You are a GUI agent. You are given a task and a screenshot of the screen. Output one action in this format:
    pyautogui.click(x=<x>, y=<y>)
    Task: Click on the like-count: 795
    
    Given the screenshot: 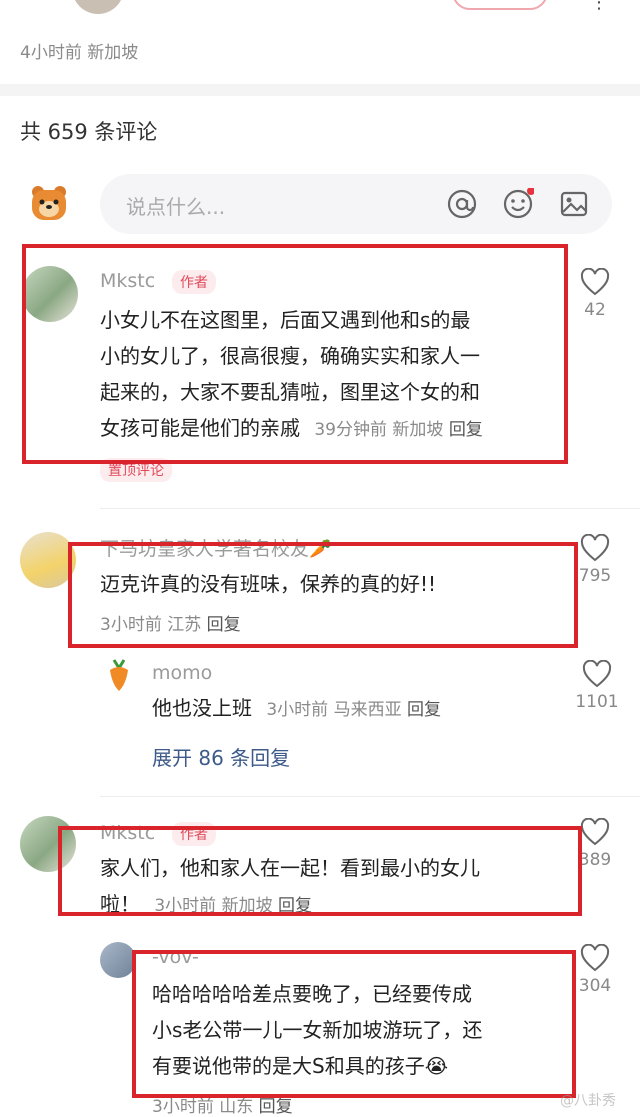 What is the action you would take?
    pyautogui.click(x=595, y=576)
    